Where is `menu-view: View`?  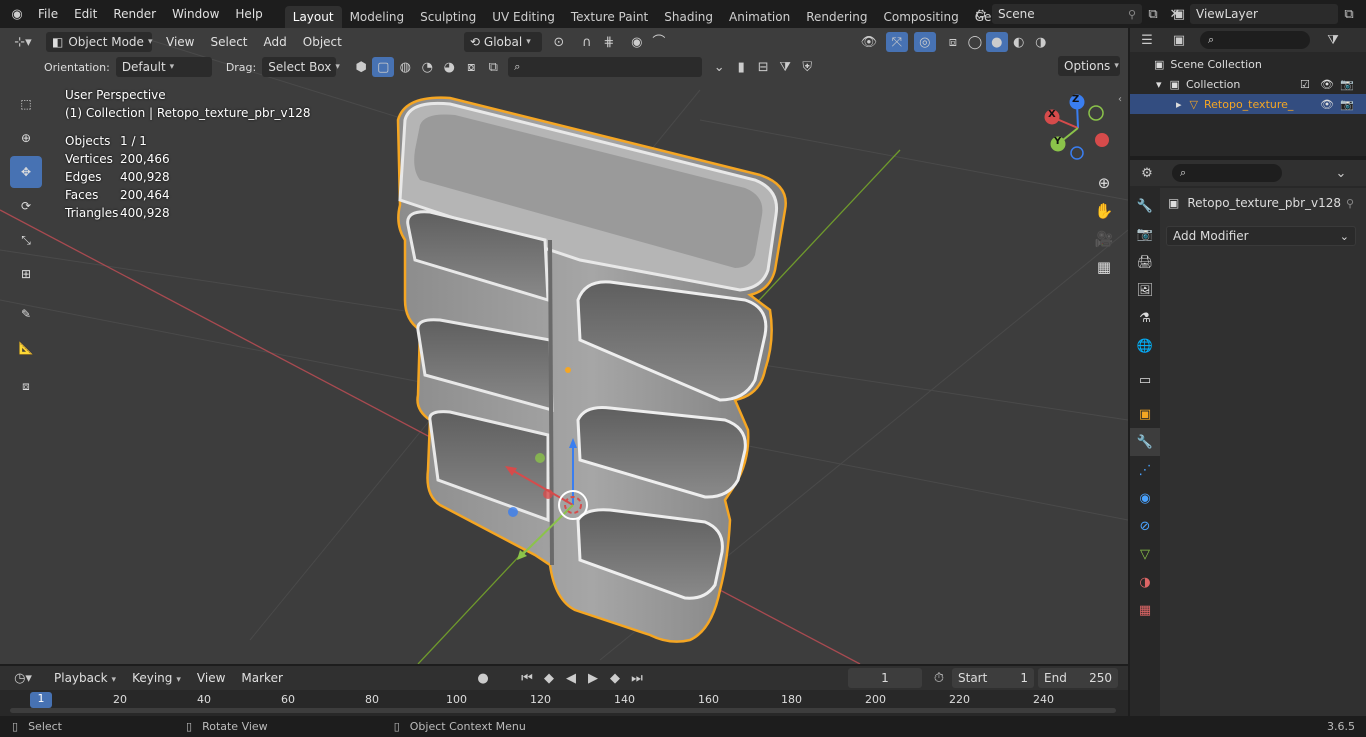 menu-view: View is located at coordinates (180, 42).